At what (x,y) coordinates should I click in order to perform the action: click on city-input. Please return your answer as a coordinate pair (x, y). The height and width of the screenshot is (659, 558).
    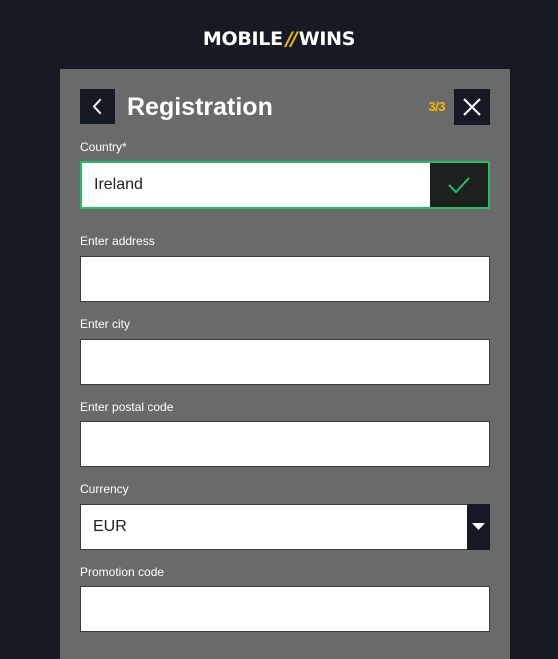
    Looking at the image, I should click on (285, 362).